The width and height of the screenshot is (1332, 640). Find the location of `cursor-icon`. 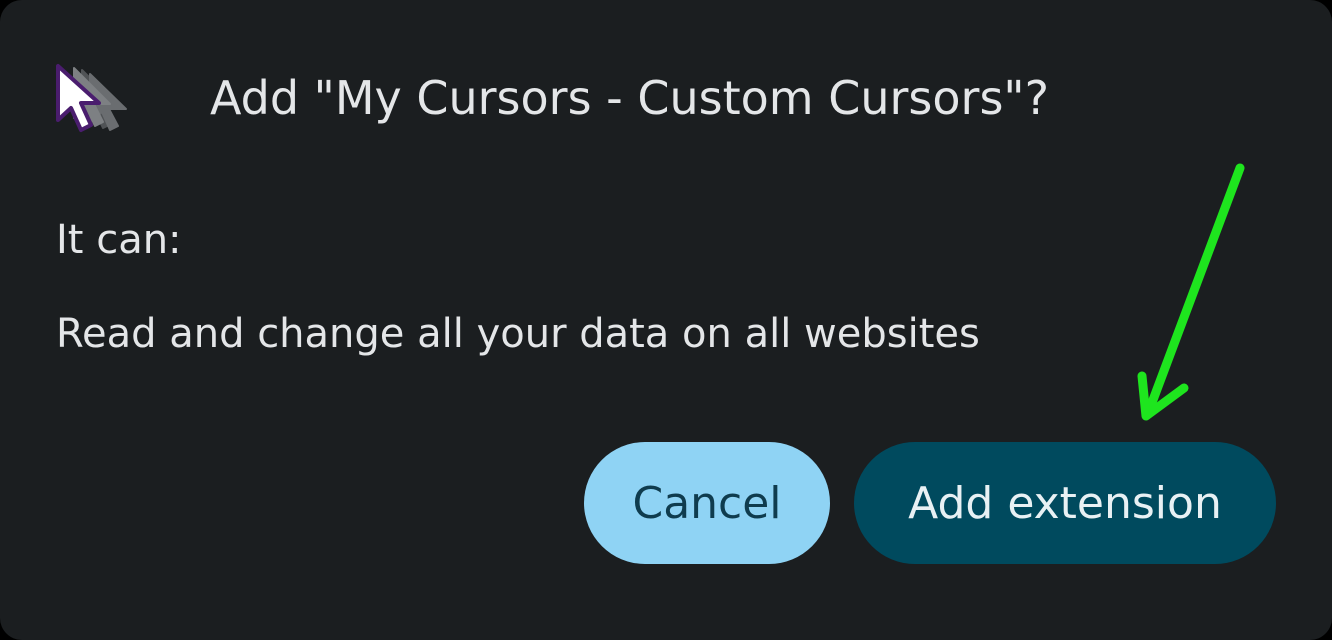

cursor-icon is located at coordinates (100, 102).